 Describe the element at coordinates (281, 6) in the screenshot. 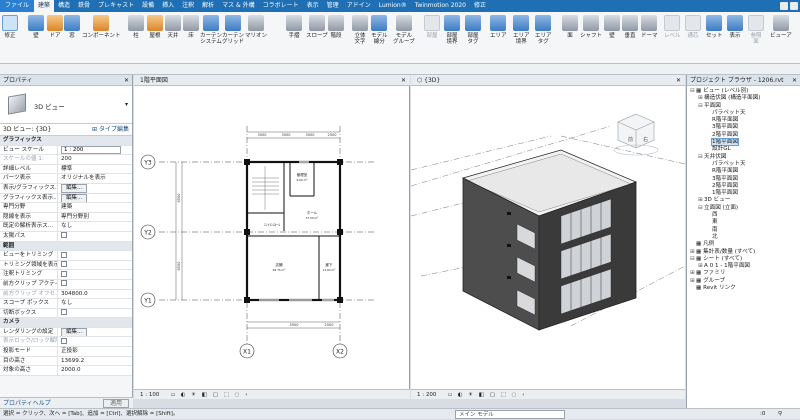

I see `tab-menu-10: コラボレート` at that location.